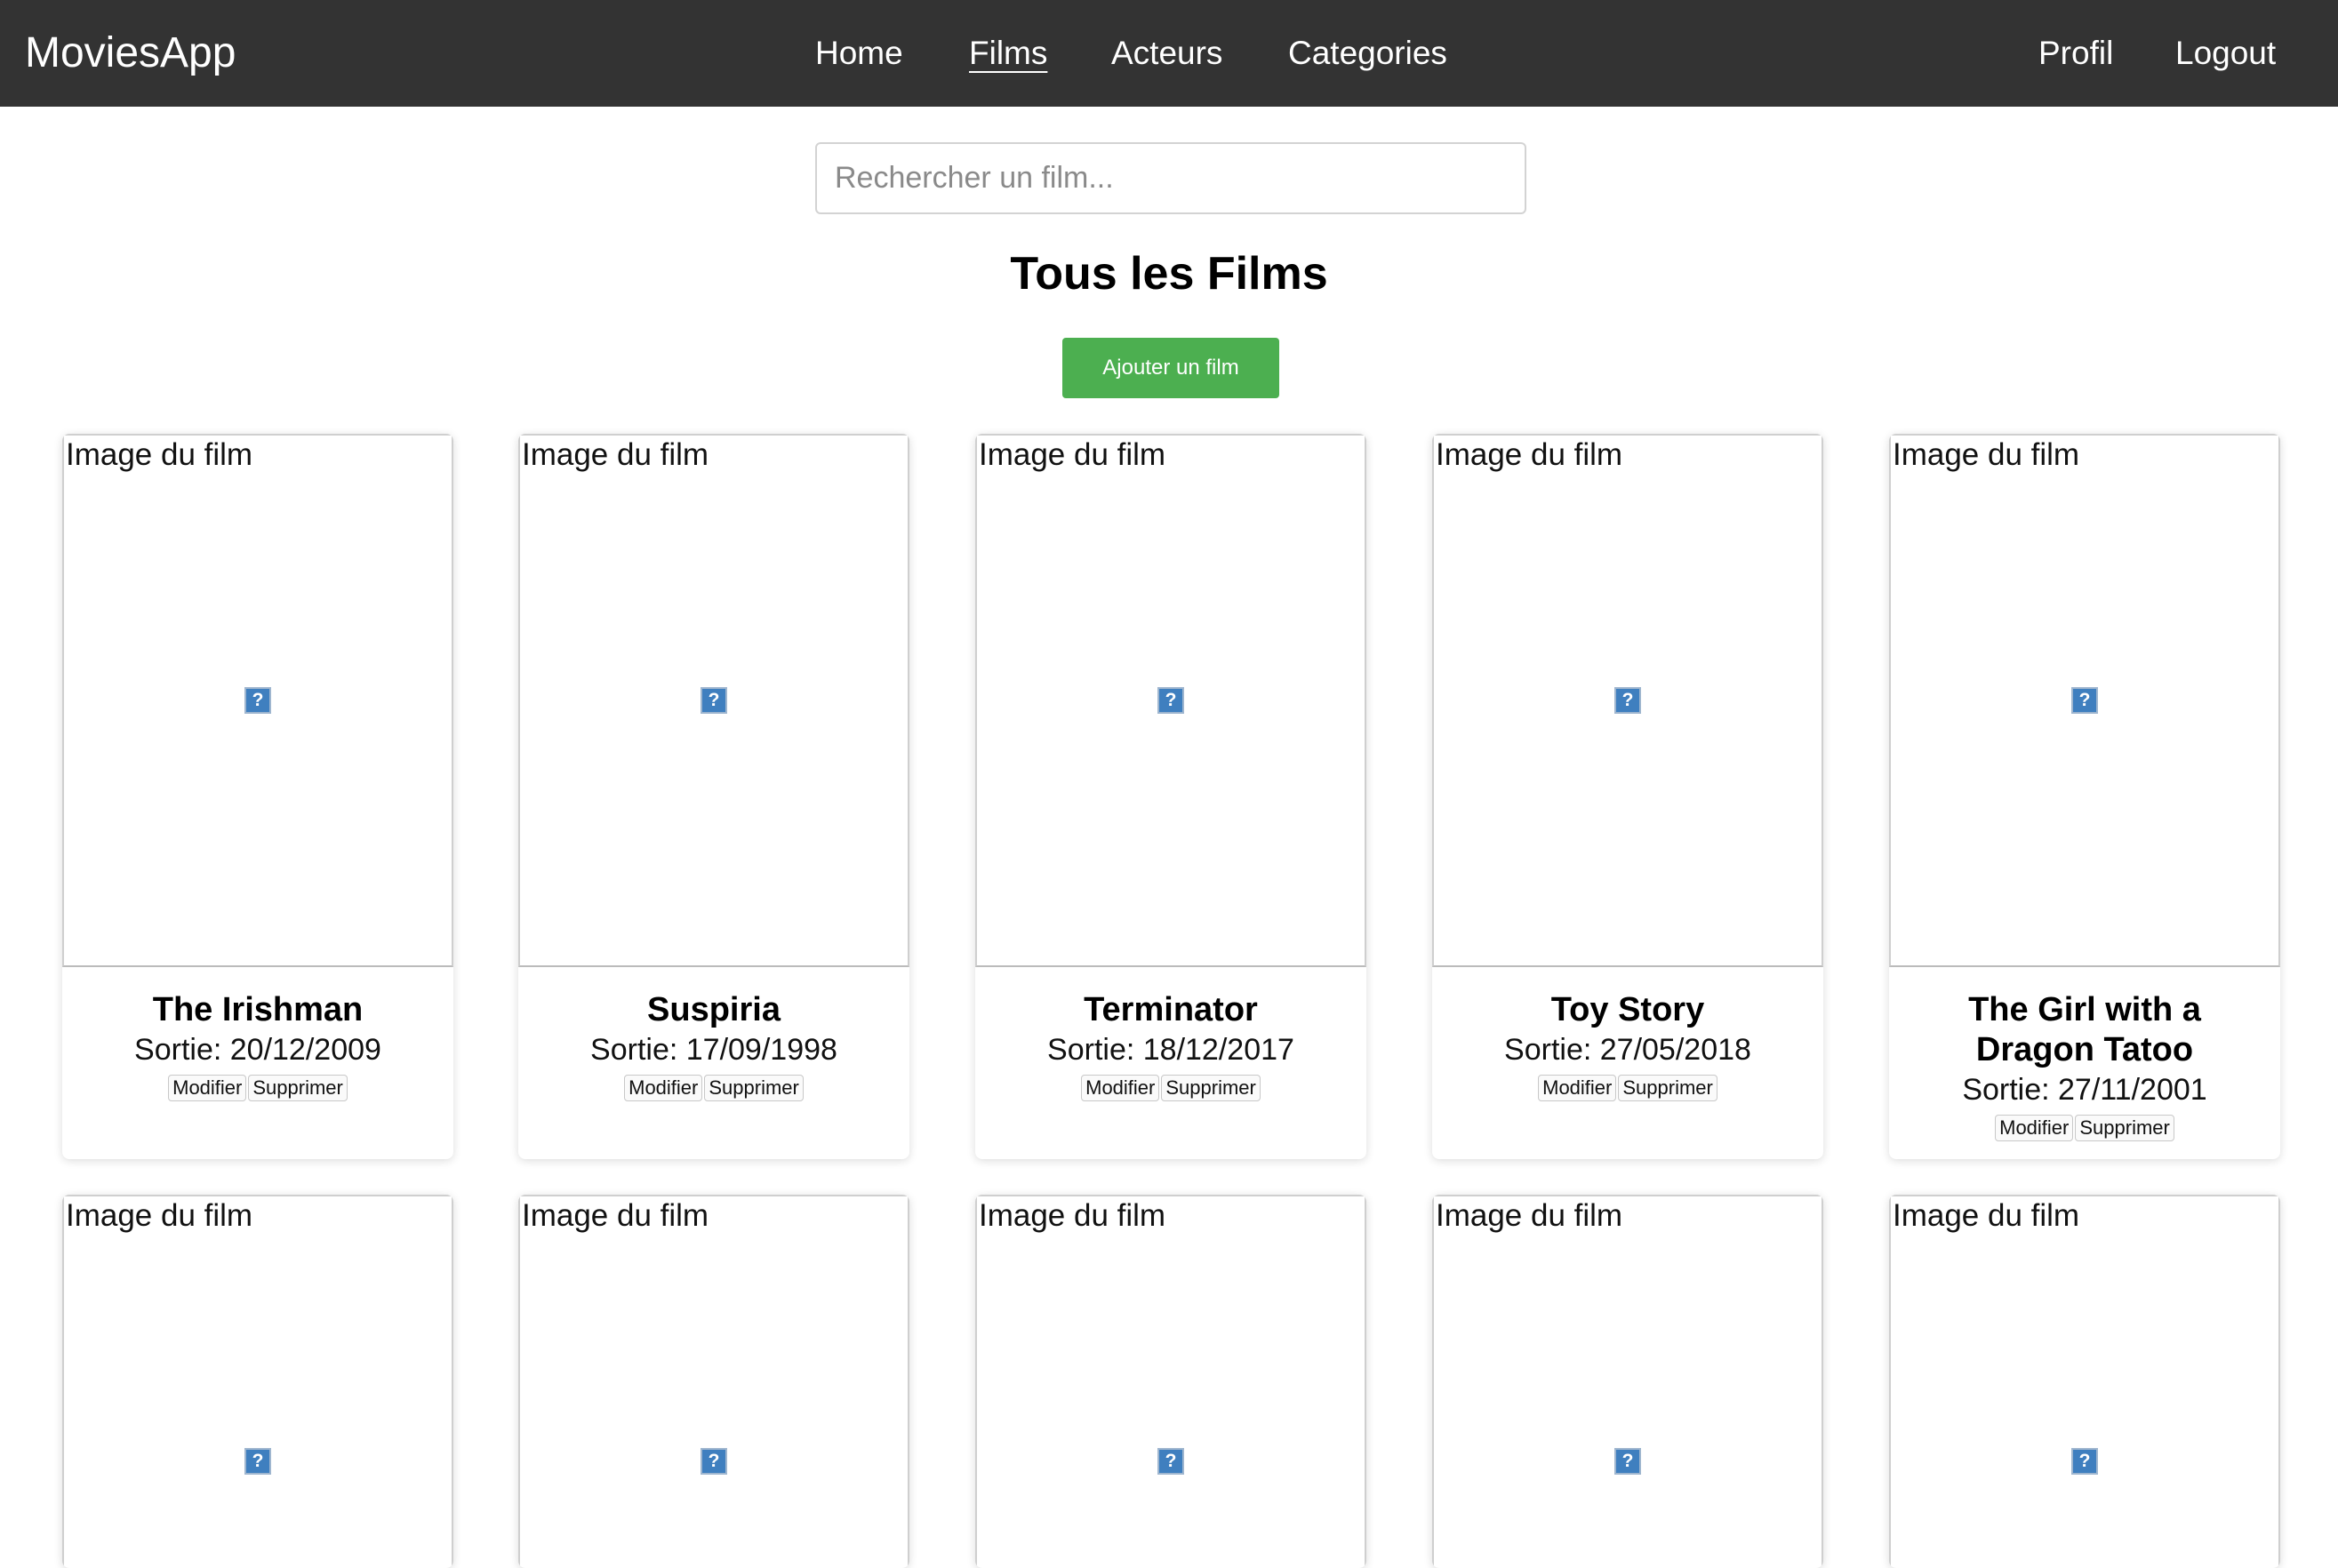  I want to click on nav-categories: Categories, so click(1367, 53).